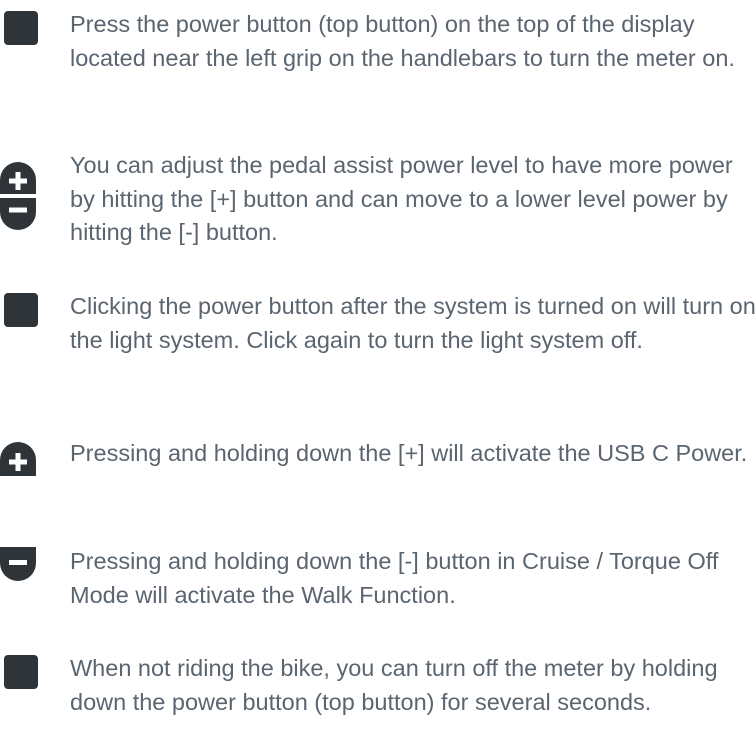  I want to click on minus-button-icon, so click(18, 565).